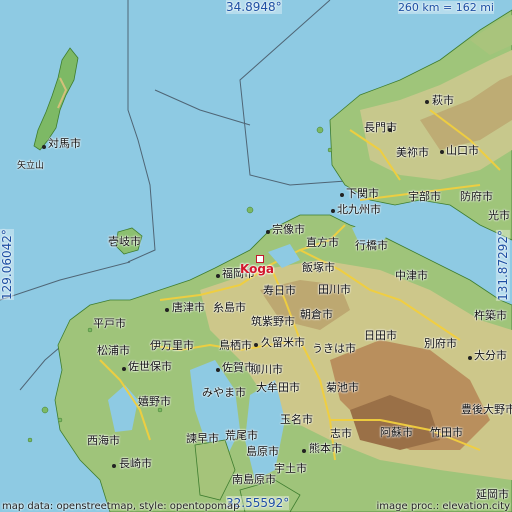  What do you see at coordinates (318, 267) in the screenshot?
I see `city-label: 飯塚市` at bounding box center [318, 267].